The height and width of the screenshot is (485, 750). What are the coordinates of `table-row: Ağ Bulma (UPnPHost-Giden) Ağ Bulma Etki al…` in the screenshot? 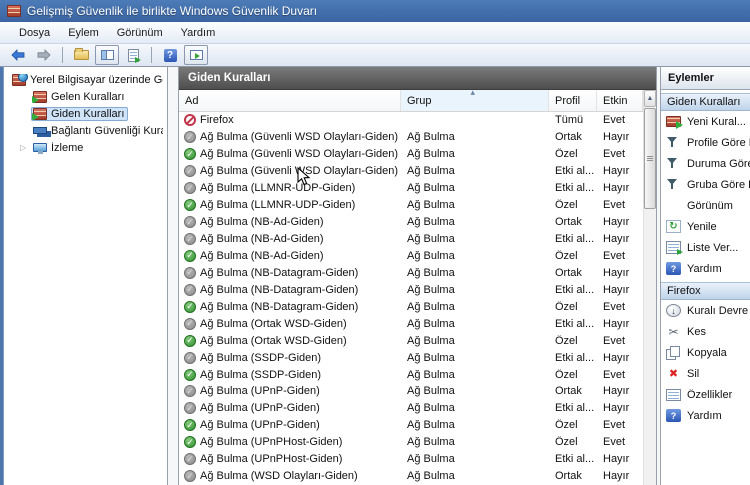 It's located at (411, 459).